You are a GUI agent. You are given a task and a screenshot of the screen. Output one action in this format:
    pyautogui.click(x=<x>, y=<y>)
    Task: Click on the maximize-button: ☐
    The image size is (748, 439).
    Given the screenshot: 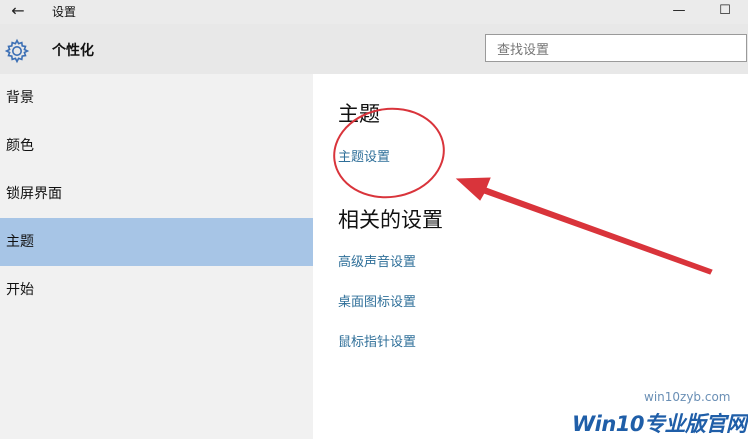 What is the action you would take?
    pyautogui.click(x=725, y=12)
    